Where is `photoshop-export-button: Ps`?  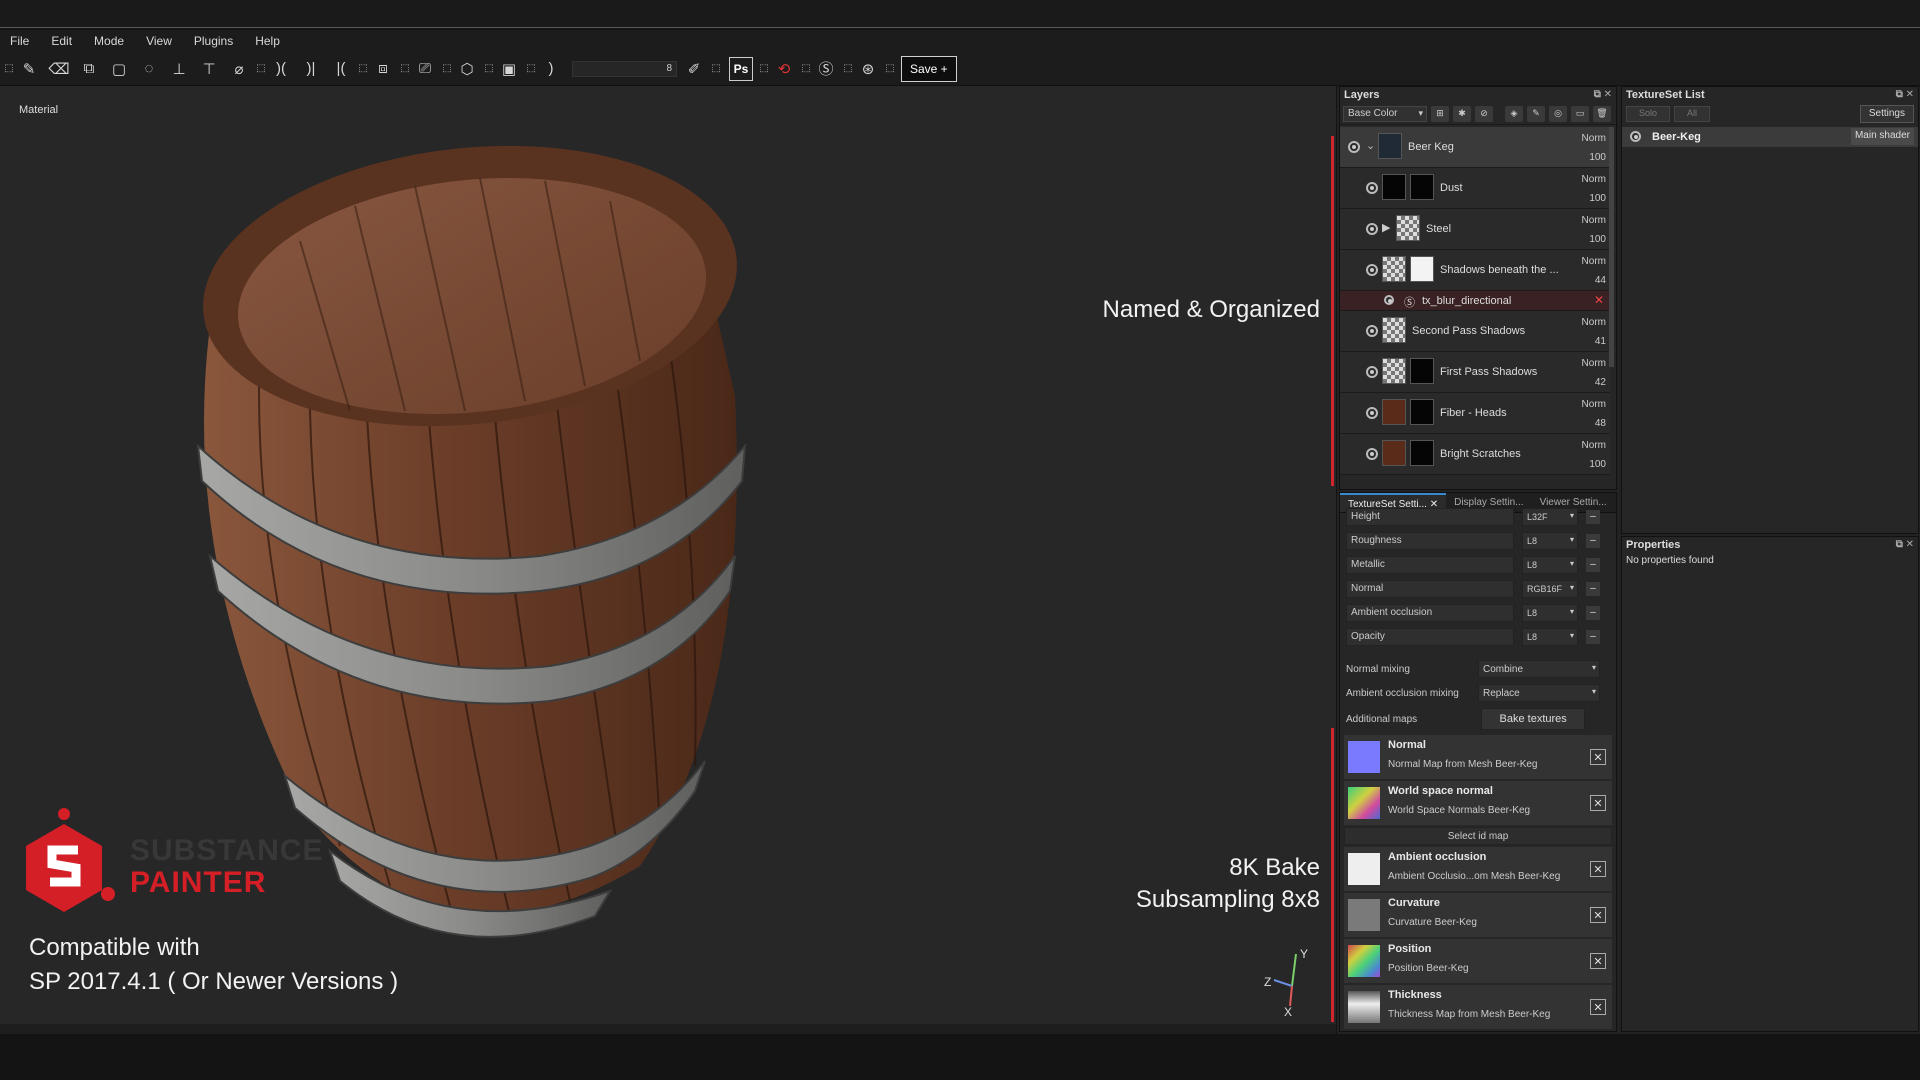
photoshop-export-button: Ps is located at coordinates (741, 68).